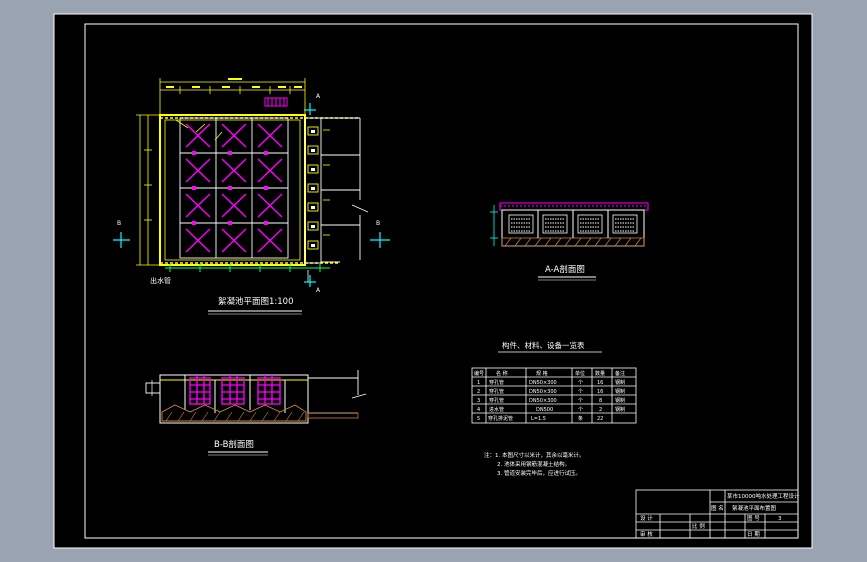  I want to click on title-block-project: 某市10000吨水处理工程设计, so click(763, 496).